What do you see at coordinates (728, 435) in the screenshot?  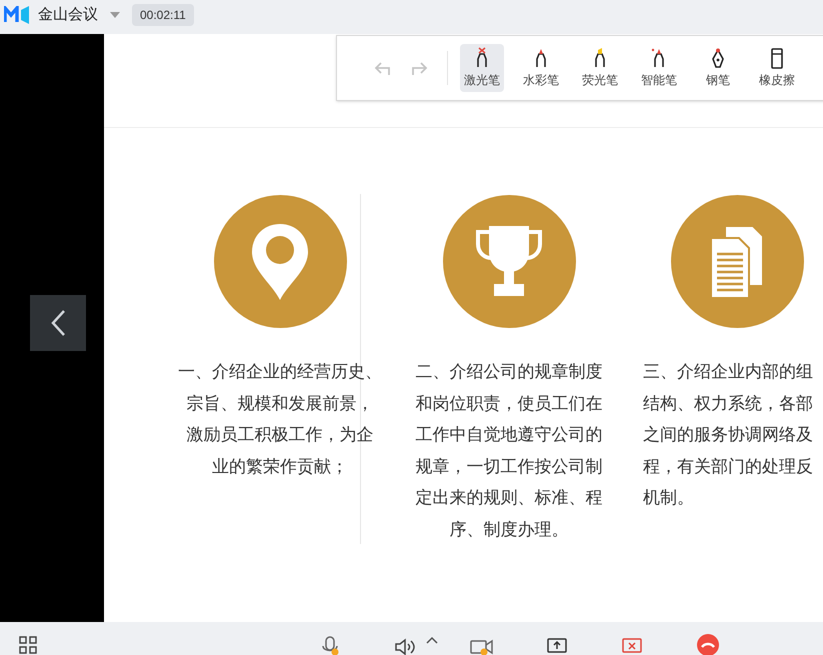 I see `column-paragraph: 三、介绍企业内部的组 结构、权力系统，各部 之间的服务协调网络及 程，有关部门的处理反 机制。` at bounding box center [728, 435].